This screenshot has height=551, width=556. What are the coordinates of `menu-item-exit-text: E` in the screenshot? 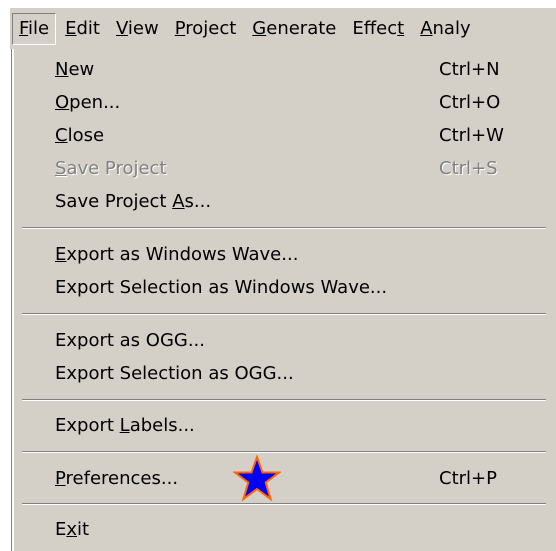 It's located at (61, 529).